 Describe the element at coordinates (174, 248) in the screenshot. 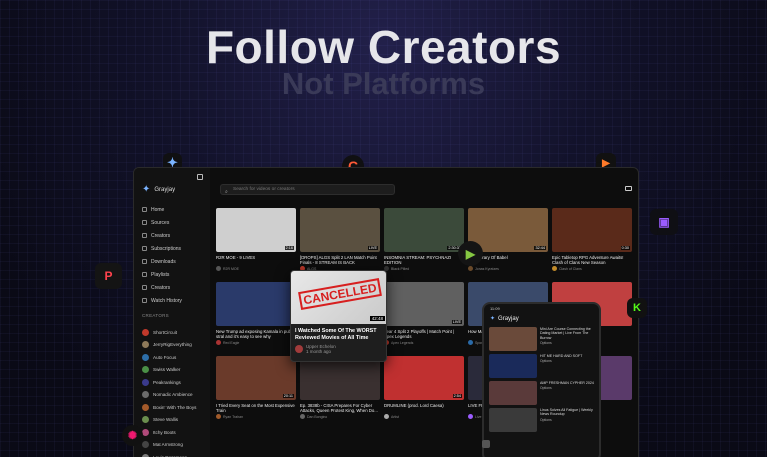

I see `sidebar-item-subscriptions: Subscriptions` at that location.